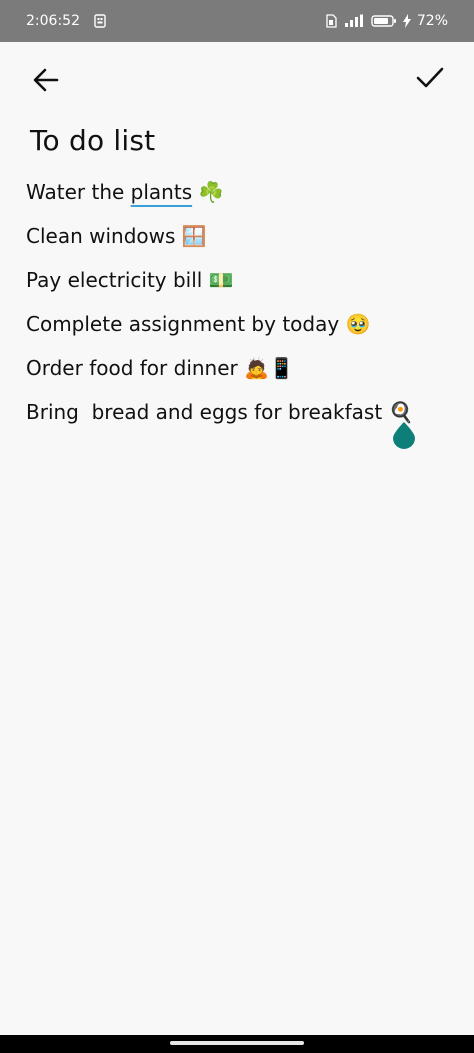 The height and width of the screenshot is (1053, 474). I want to click on battery-icon, so click(384, 21).